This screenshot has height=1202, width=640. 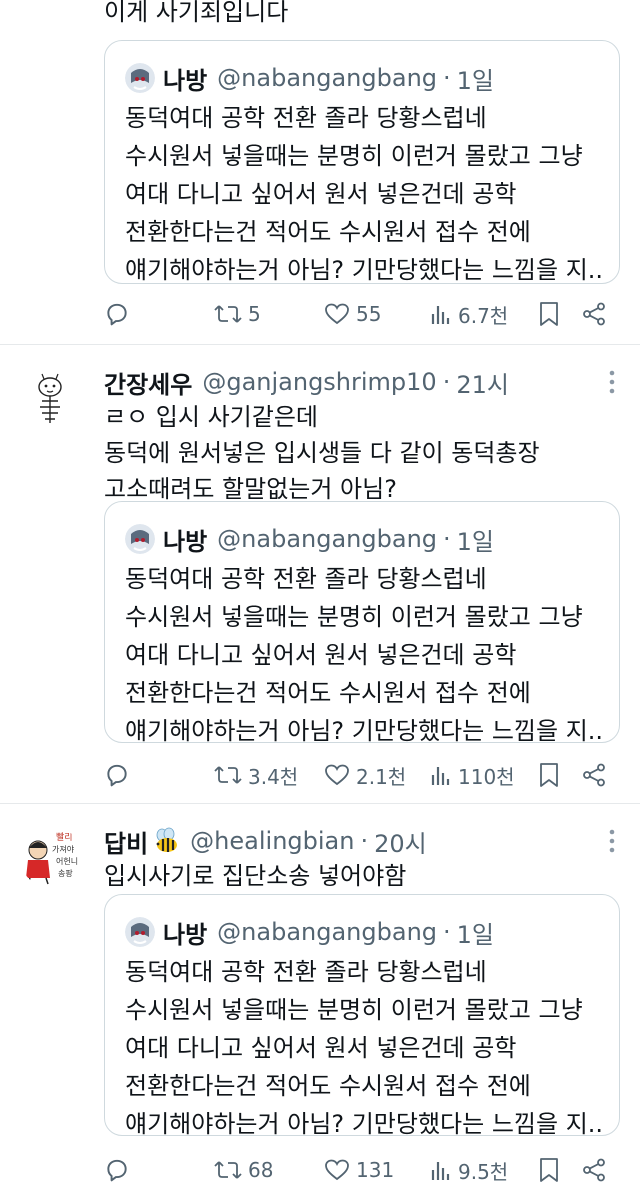 What do you see at coordinates (243, 1170) in the screenshot?
I see `retweet-button: 68` at bounding box center [243, 1170].